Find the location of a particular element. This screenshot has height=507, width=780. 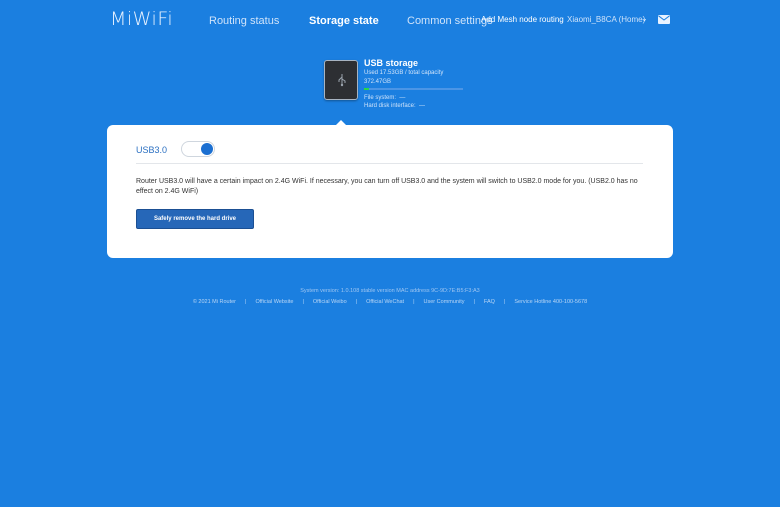

usb3-label: USB3.0 is located at coordinates (152, 150).